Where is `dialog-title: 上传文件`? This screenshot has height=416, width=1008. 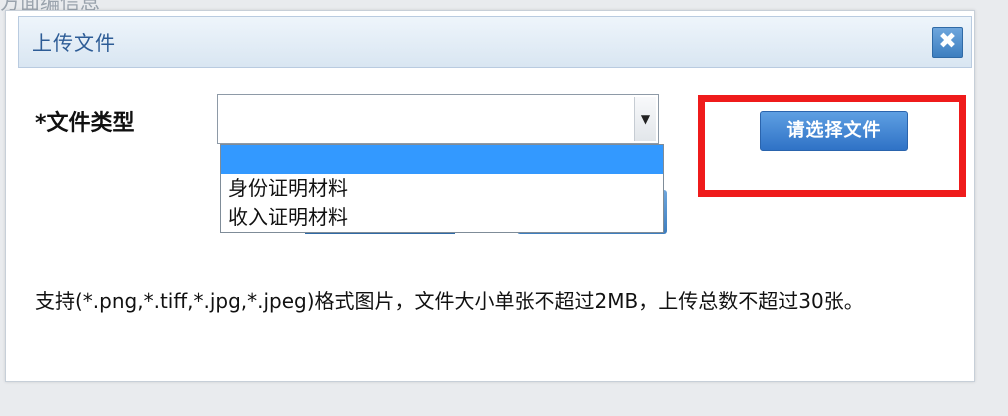
dialog-title: 上传文件 is located at coordinates (74, 43).